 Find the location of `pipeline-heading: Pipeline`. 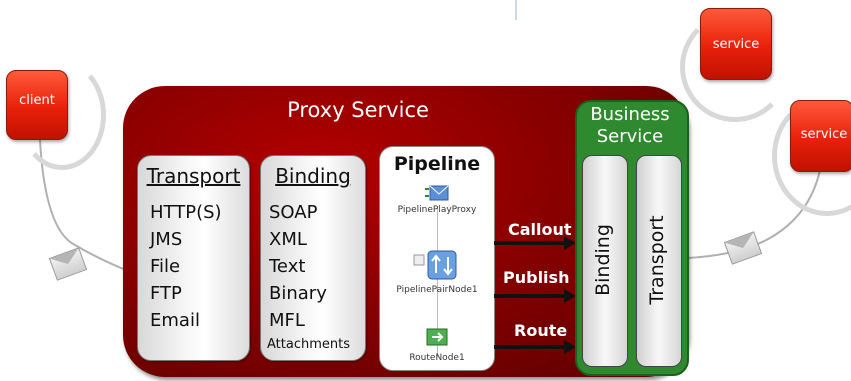

pipeline-heading: Pipeline is located at coordinates (437, 164).